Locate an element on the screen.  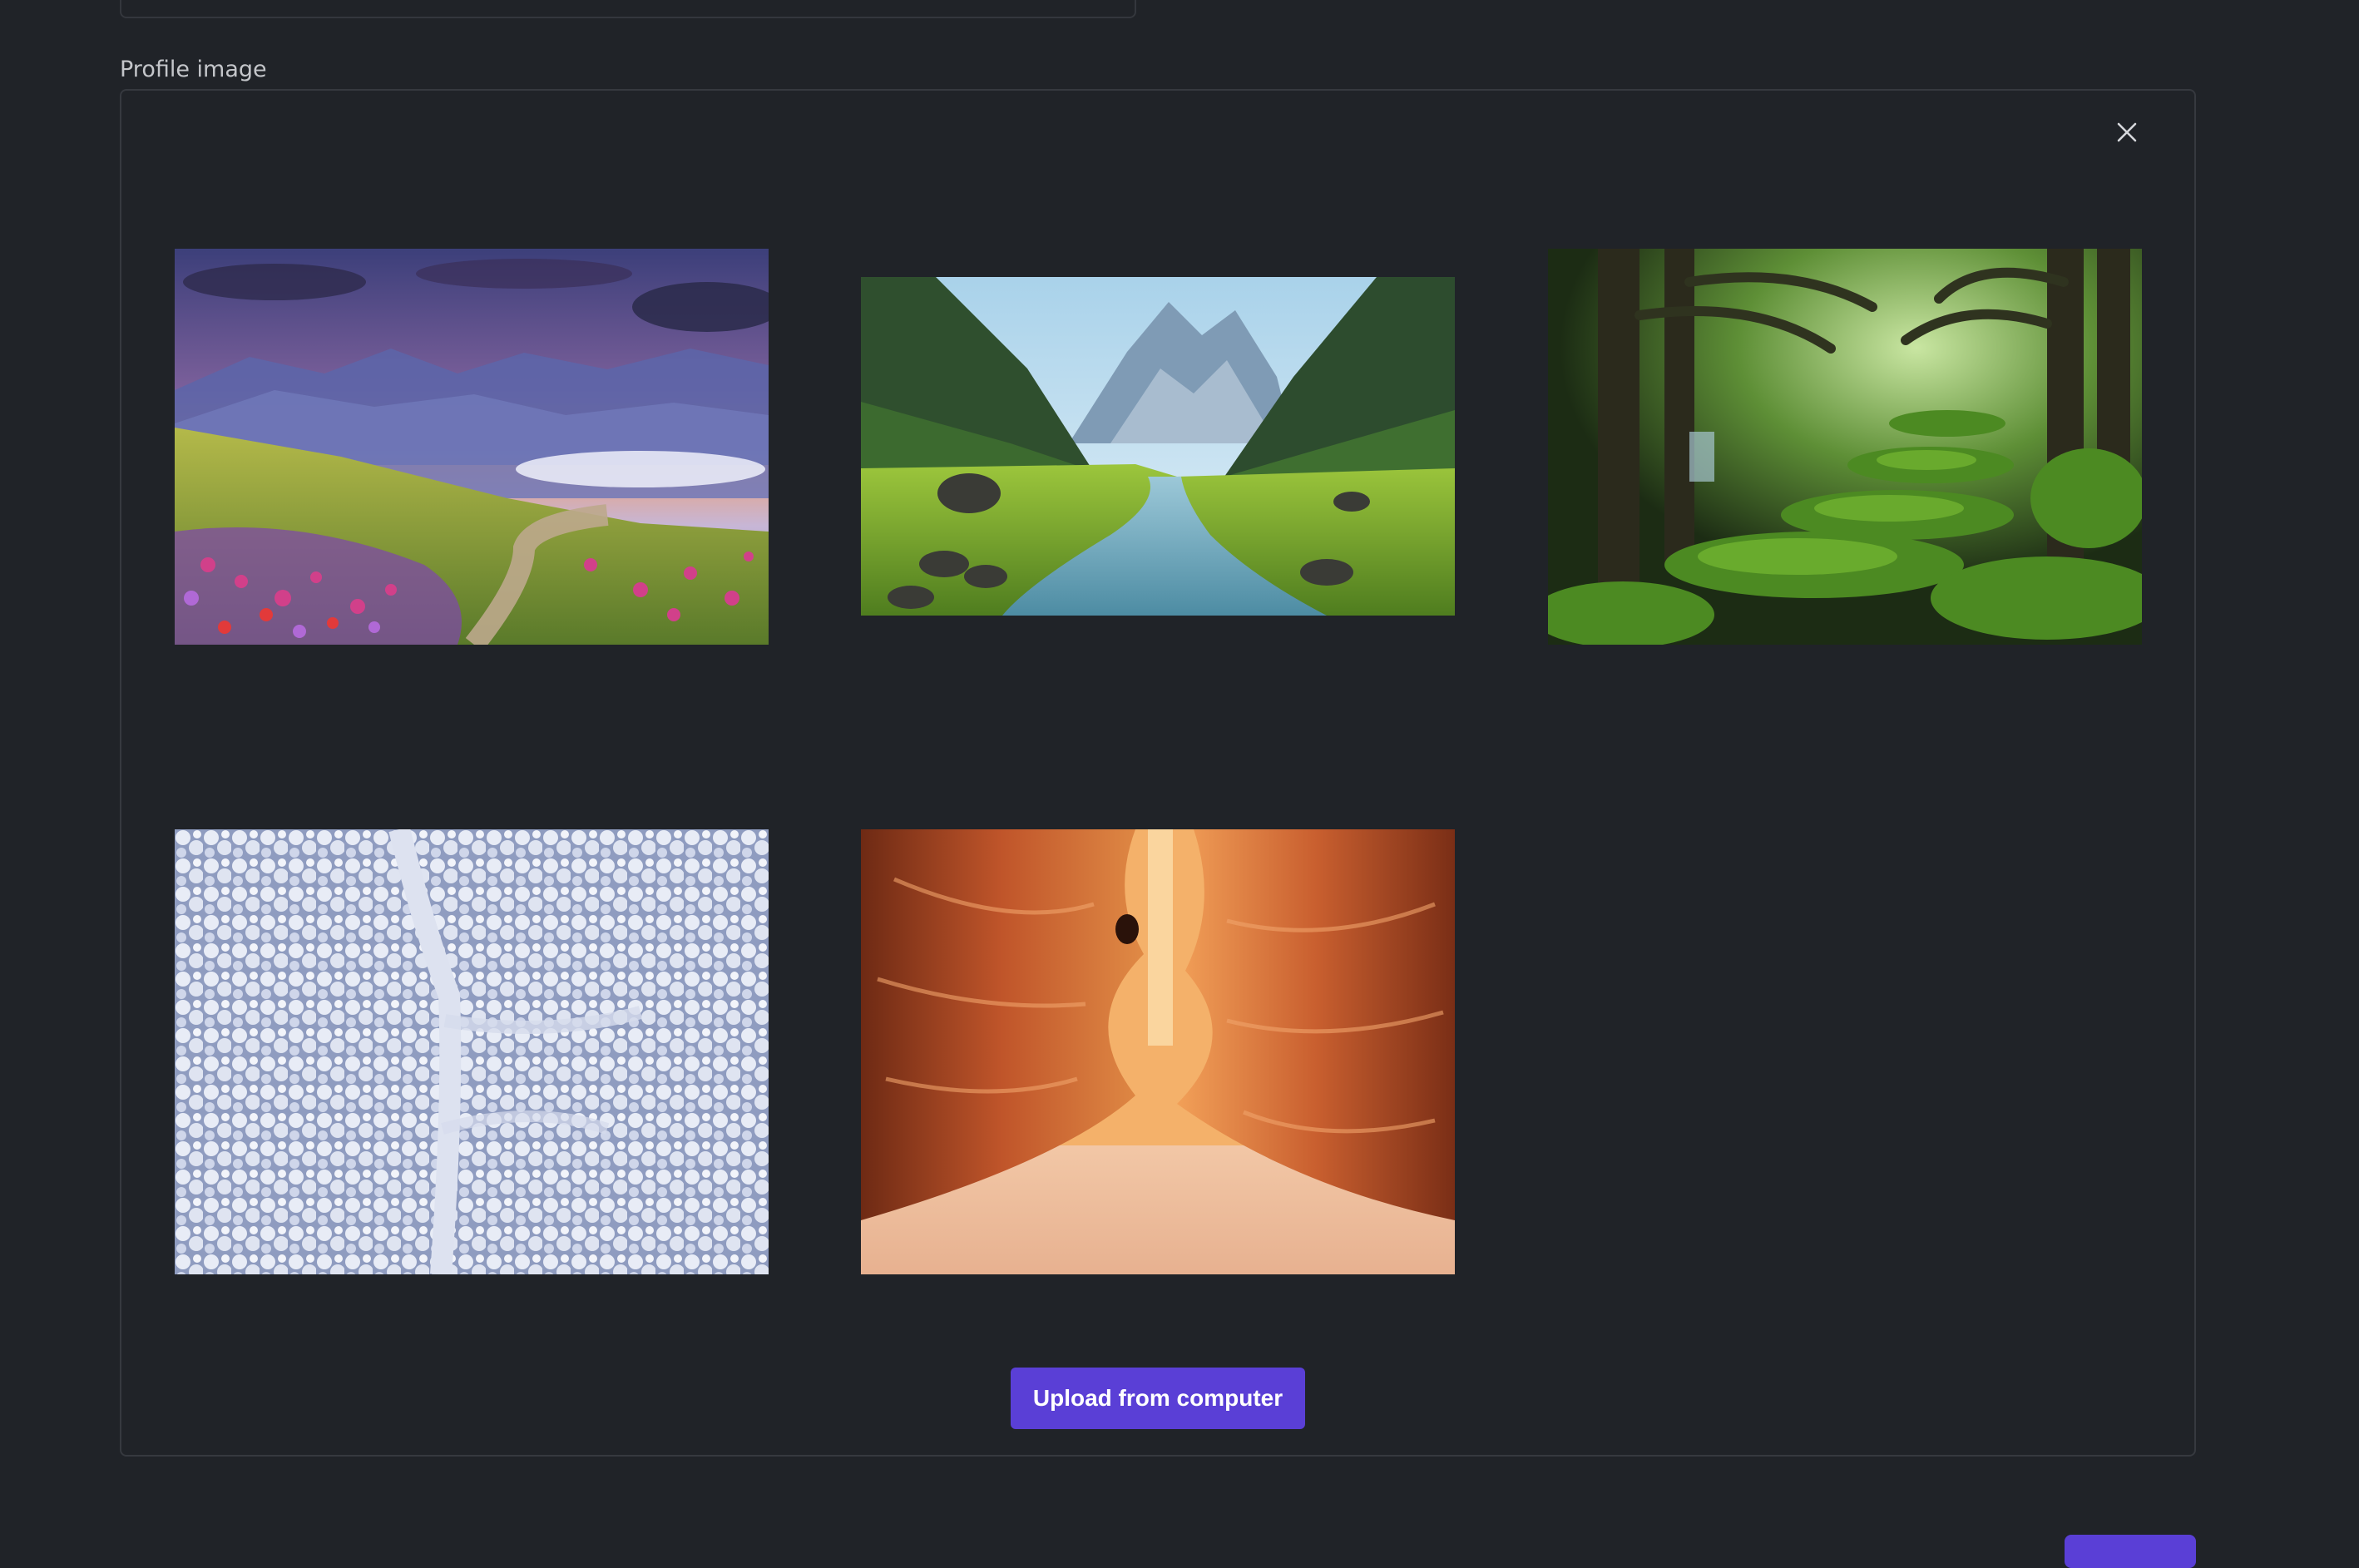
gallery-image-slot-canyon is located at coordinates (1158, 1051).